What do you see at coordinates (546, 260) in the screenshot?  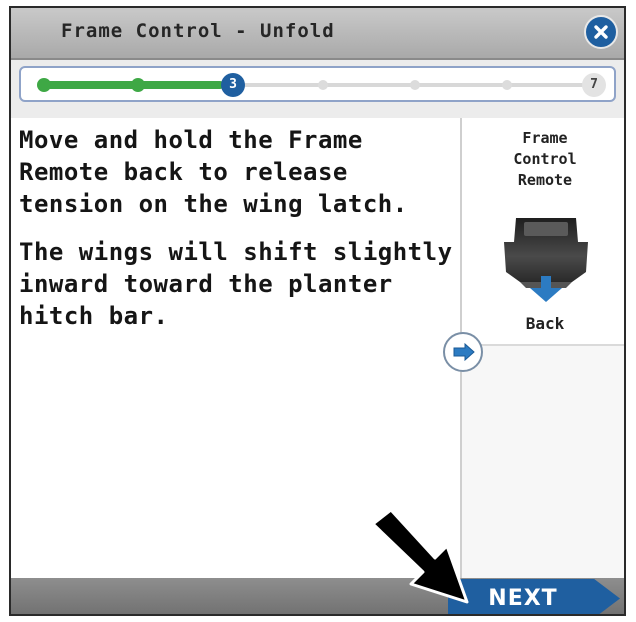 I see `frame-remote-icon` at bounding box center [546, 260].